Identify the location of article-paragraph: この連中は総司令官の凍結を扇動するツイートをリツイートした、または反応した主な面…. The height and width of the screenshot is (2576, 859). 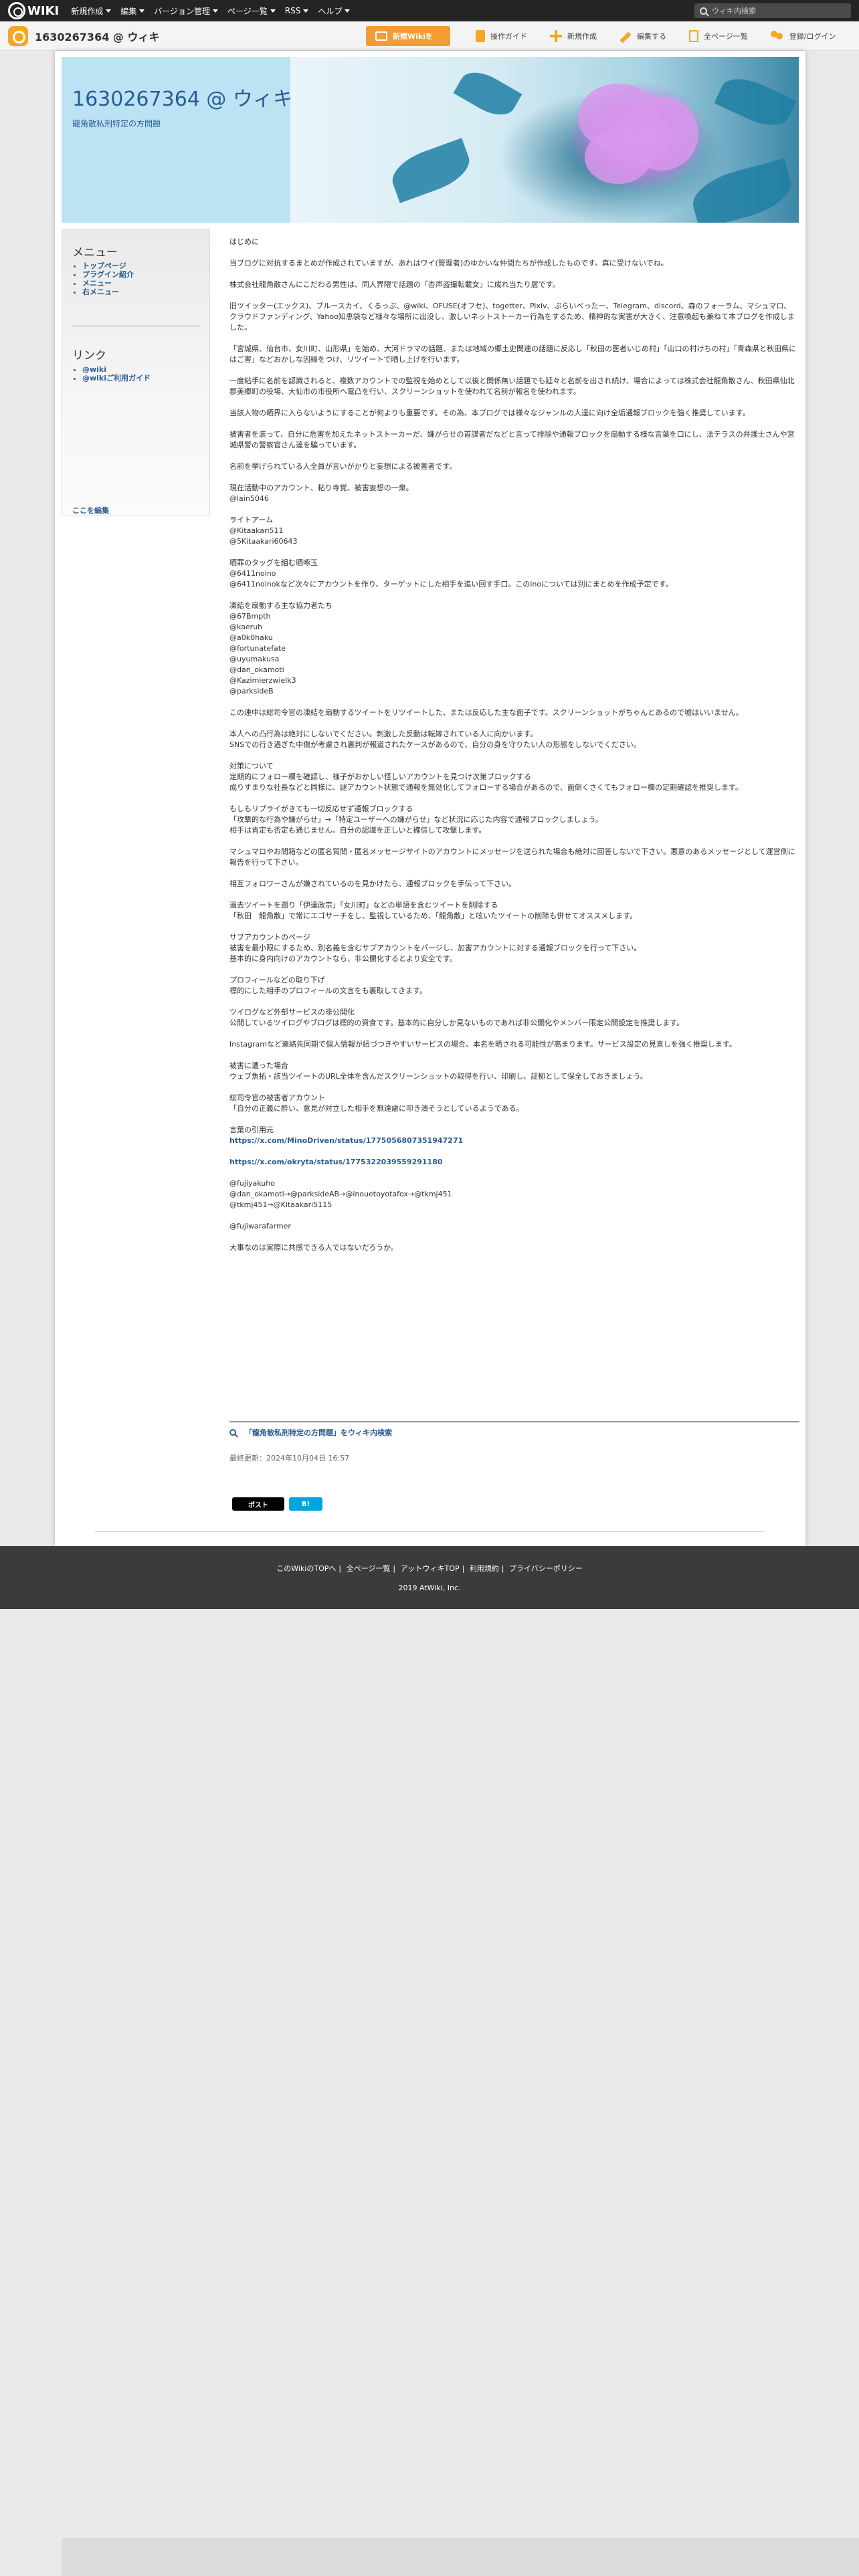
(486, 713).